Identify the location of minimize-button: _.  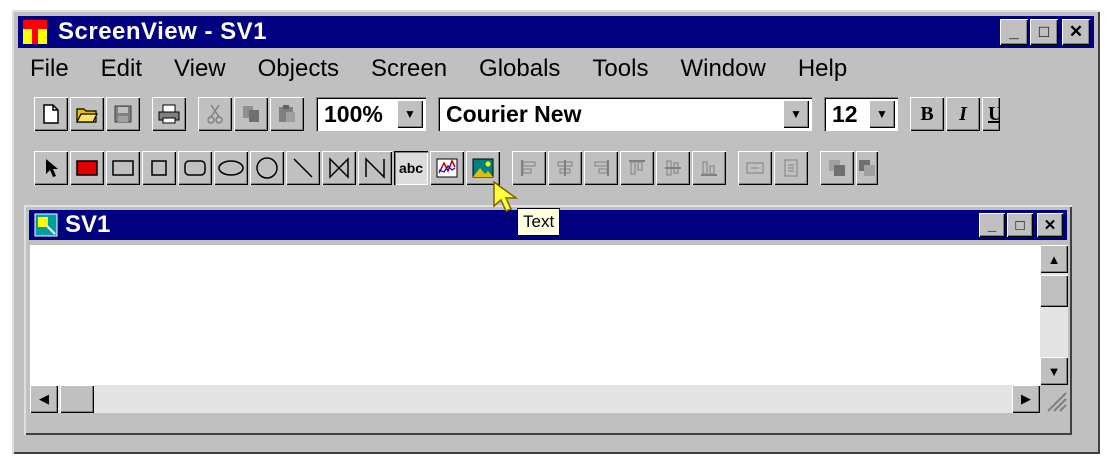
(1014, 32).